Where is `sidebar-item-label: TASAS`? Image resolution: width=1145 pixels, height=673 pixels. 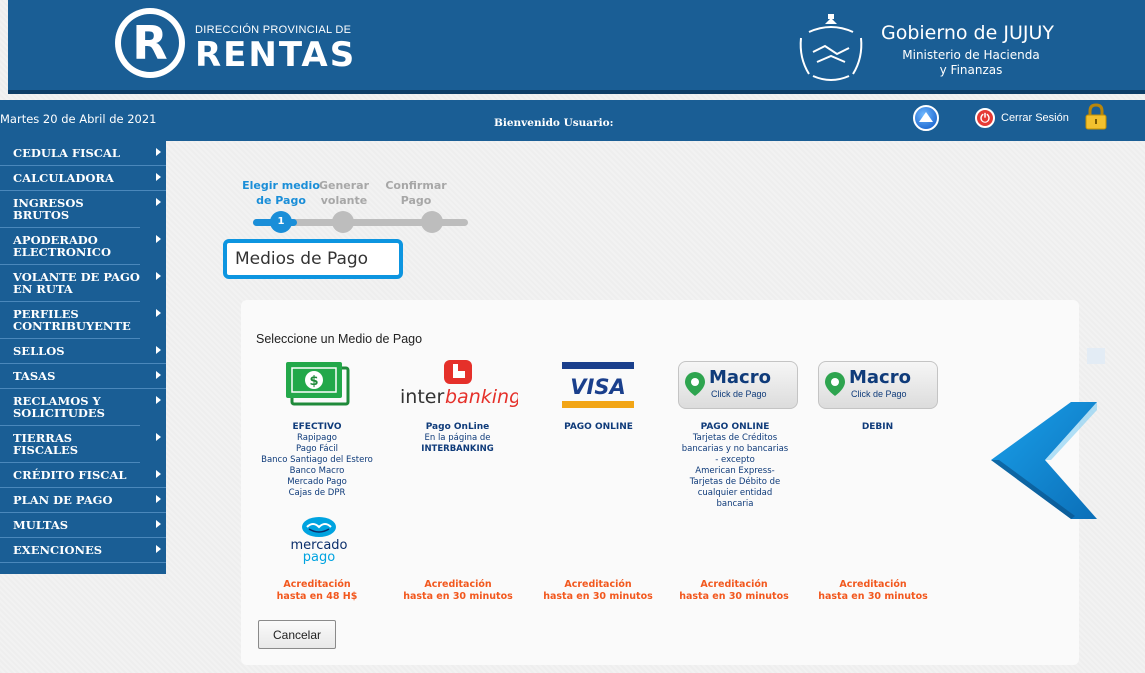 sidebar-item-label: TASAS is located at coordinates (34, 376).